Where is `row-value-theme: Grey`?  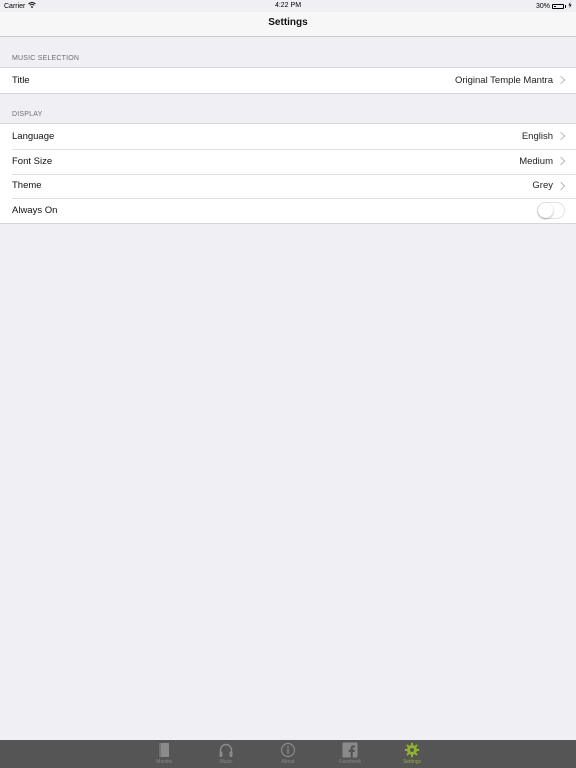 row-value-theme: Grey is located at coordinates (542, 186).